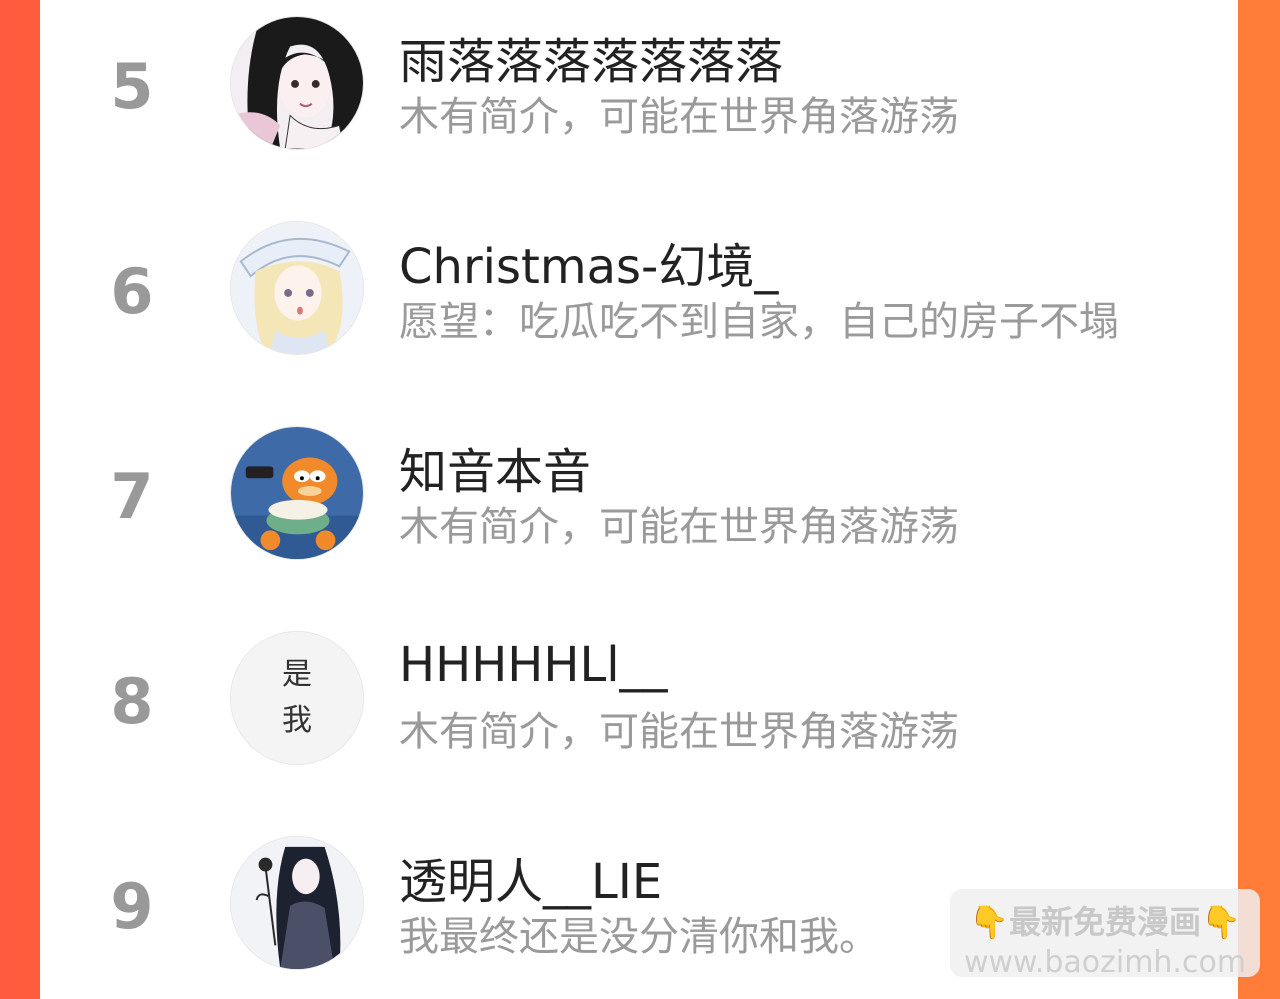 The height and width of the screenshot is (999, 1280). I want to click on rank-number: 9, so click(132, 906).